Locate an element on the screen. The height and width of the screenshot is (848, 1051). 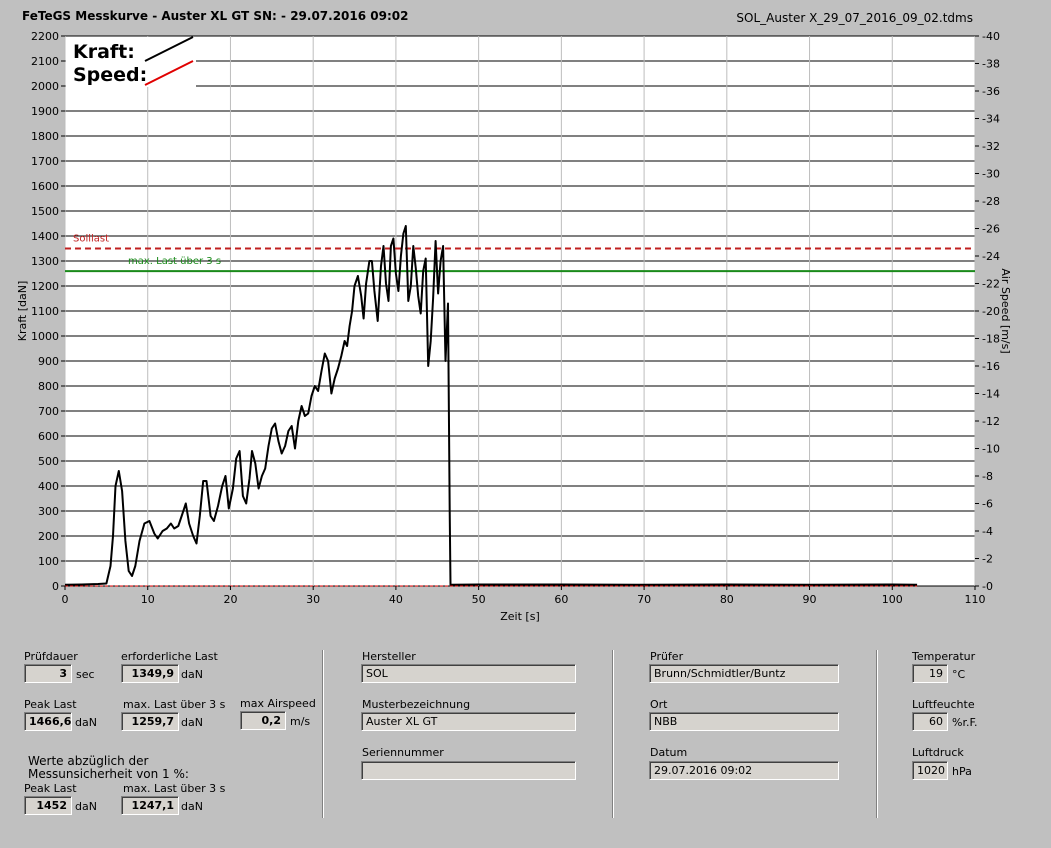
y-tick-label: 100 is located at coordinates (48, 561).